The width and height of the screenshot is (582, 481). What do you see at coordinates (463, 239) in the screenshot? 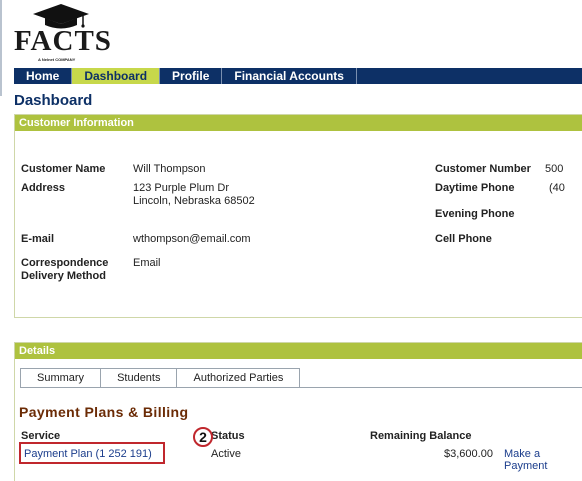
I see `cell-phone-label: Cell Phone` at bounding box center [463, 239].